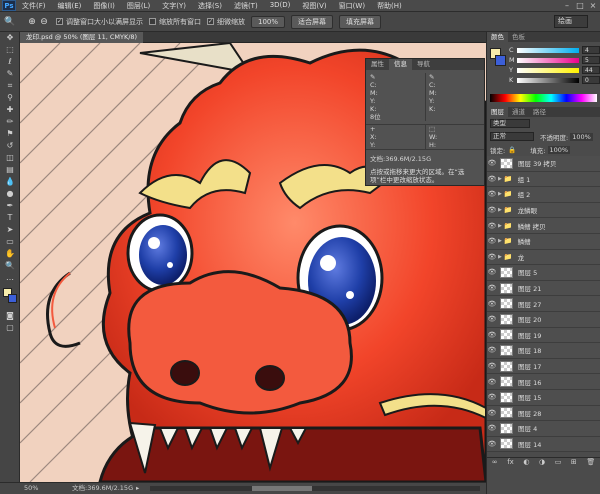 The image size is (600, 494). I want to click on type-tool-icon: T, so click(10, 218).